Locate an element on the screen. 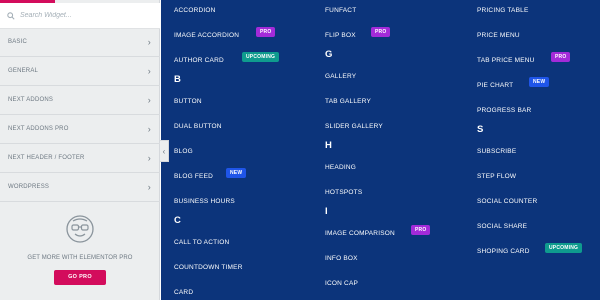  section-letter-h: H is located at coordinates (328, 145).